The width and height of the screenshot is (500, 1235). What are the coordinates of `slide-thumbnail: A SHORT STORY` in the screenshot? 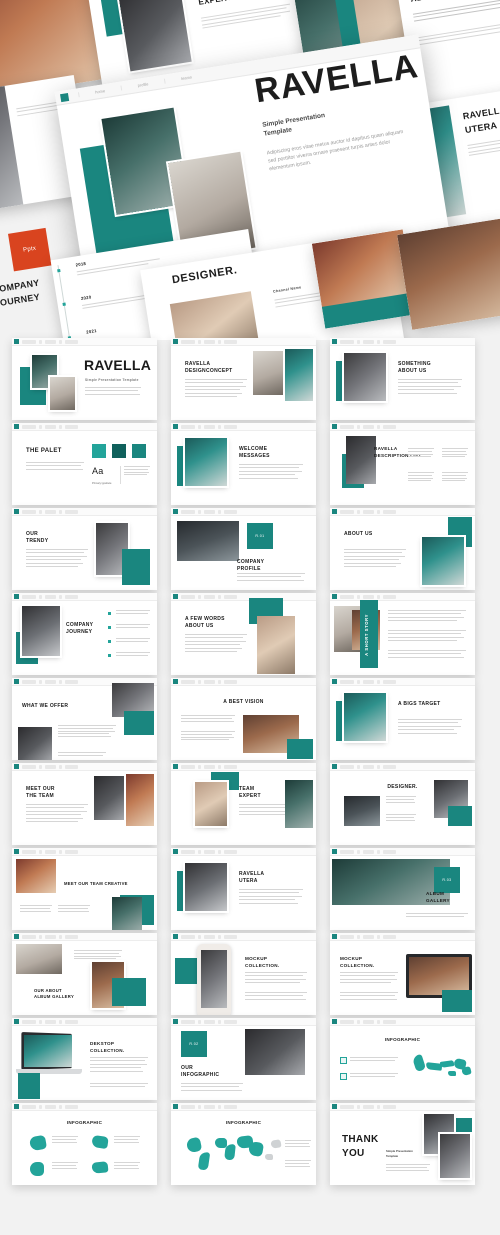 It's located at (402, 634).